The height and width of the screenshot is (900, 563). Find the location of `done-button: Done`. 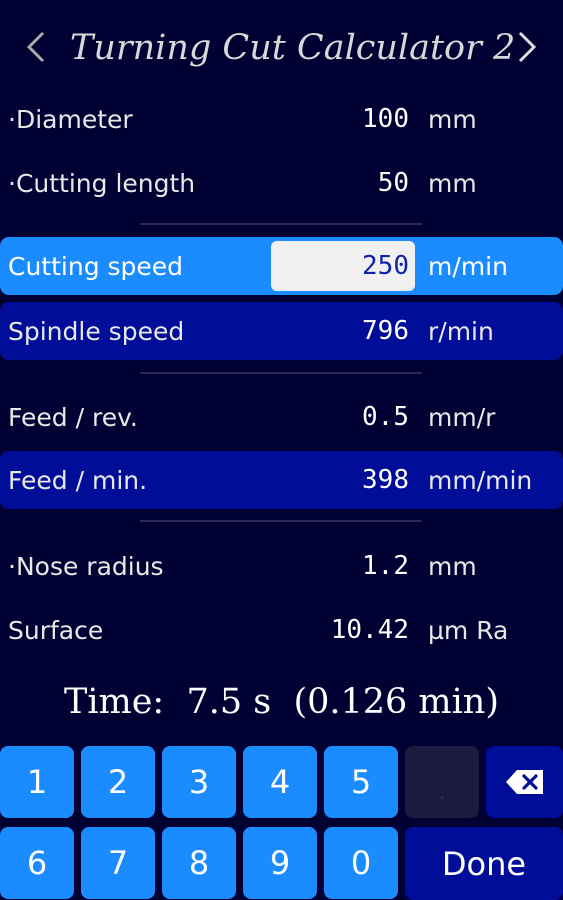

done-button: Done is located at coordinates (484, 863).